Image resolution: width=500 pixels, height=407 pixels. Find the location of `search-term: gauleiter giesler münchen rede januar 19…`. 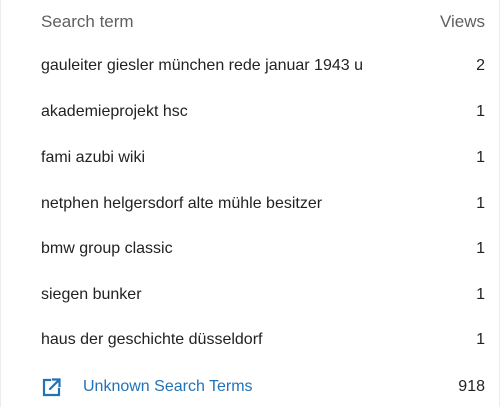

search-term: gauleiter giesler münchen rede januar 19… is located at coordinates (202, 65).